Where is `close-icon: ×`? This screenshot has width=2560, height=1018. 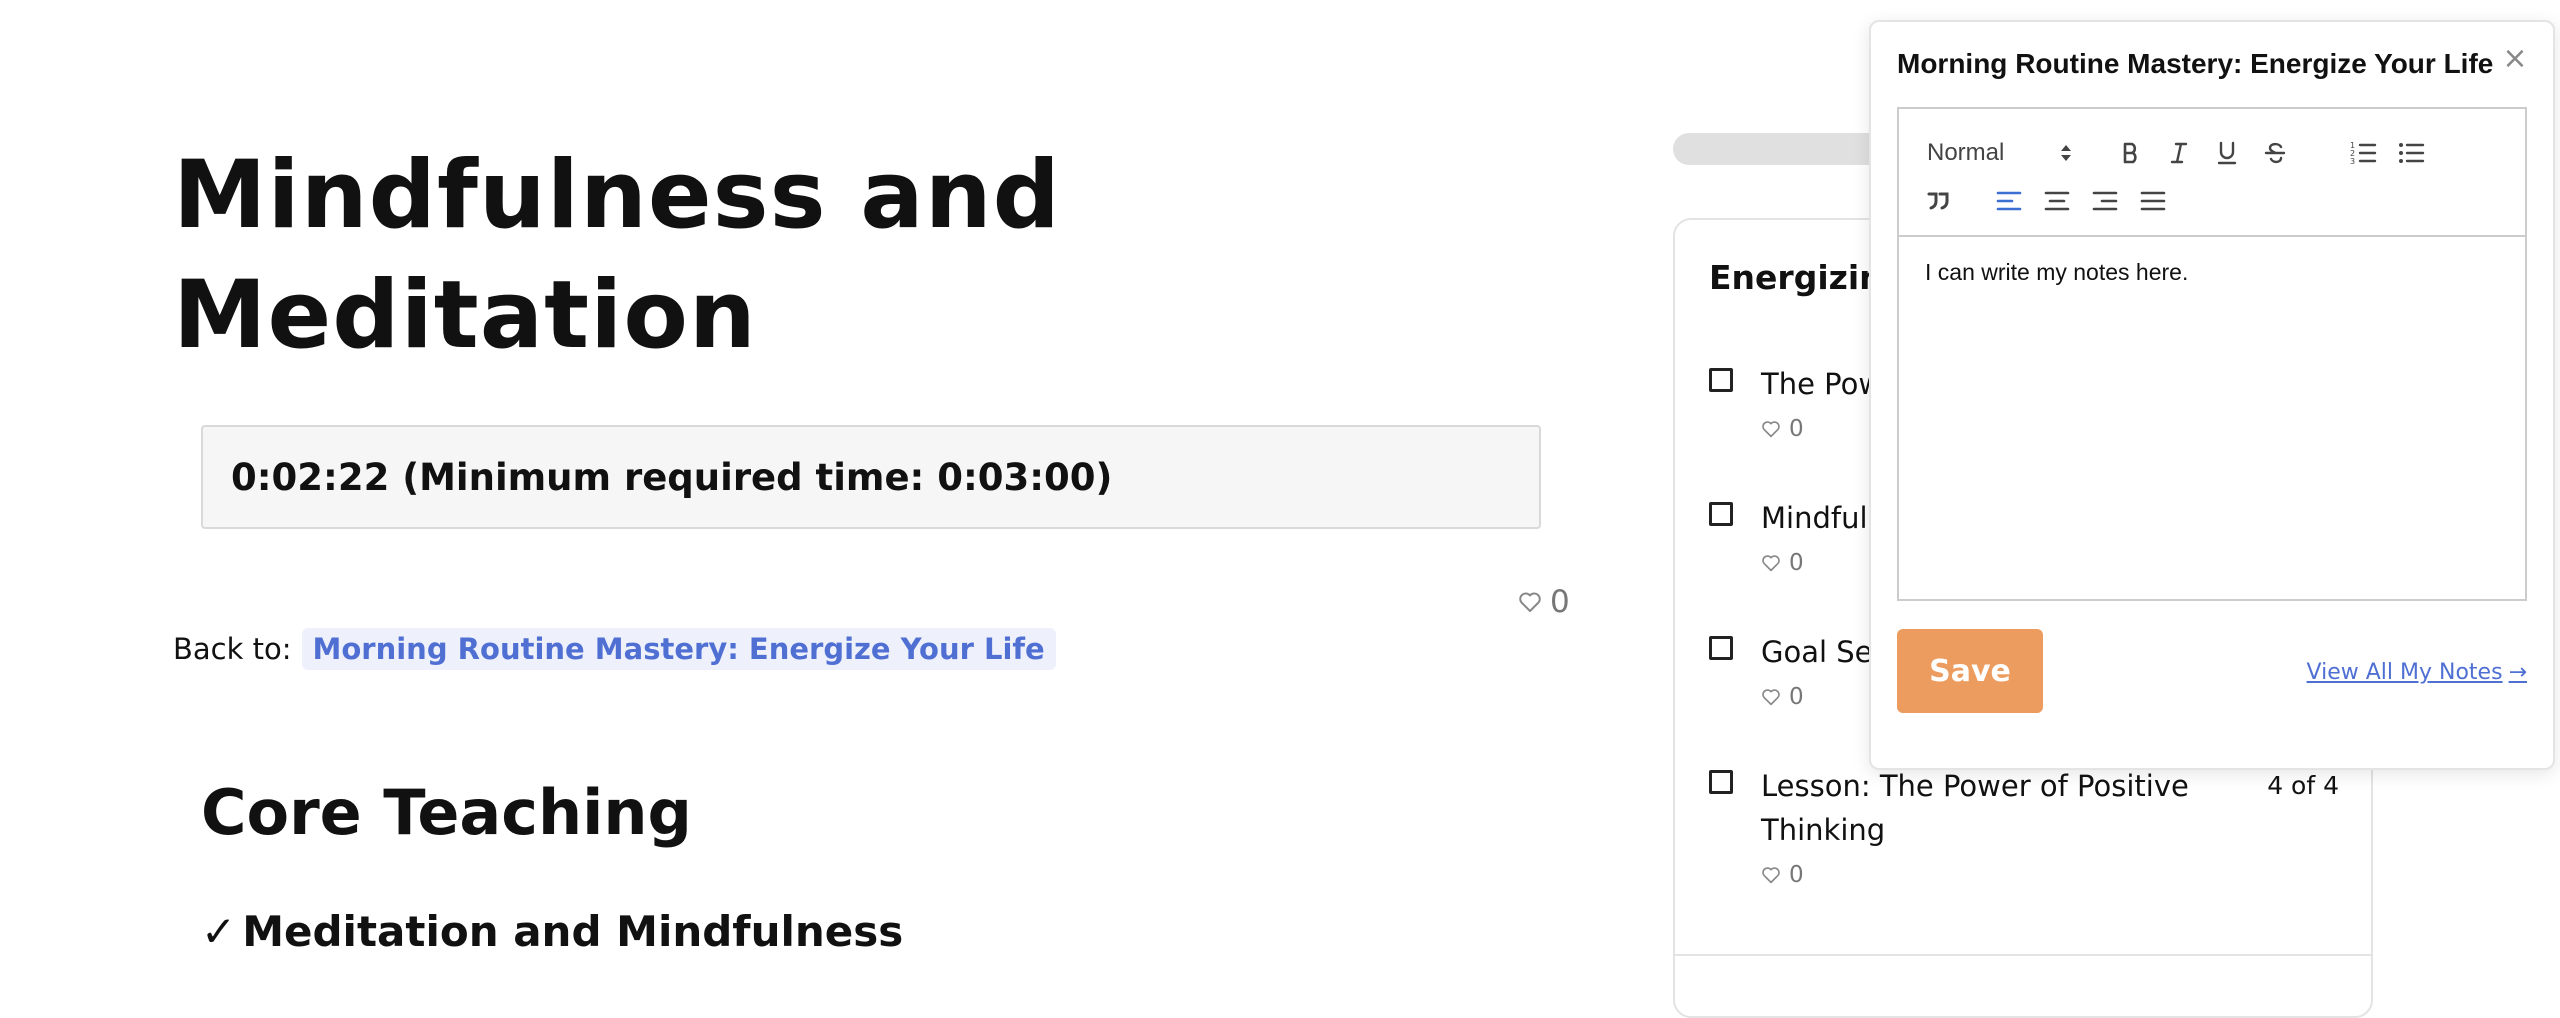 close-icon: × is located at coordinates (2515, 58).